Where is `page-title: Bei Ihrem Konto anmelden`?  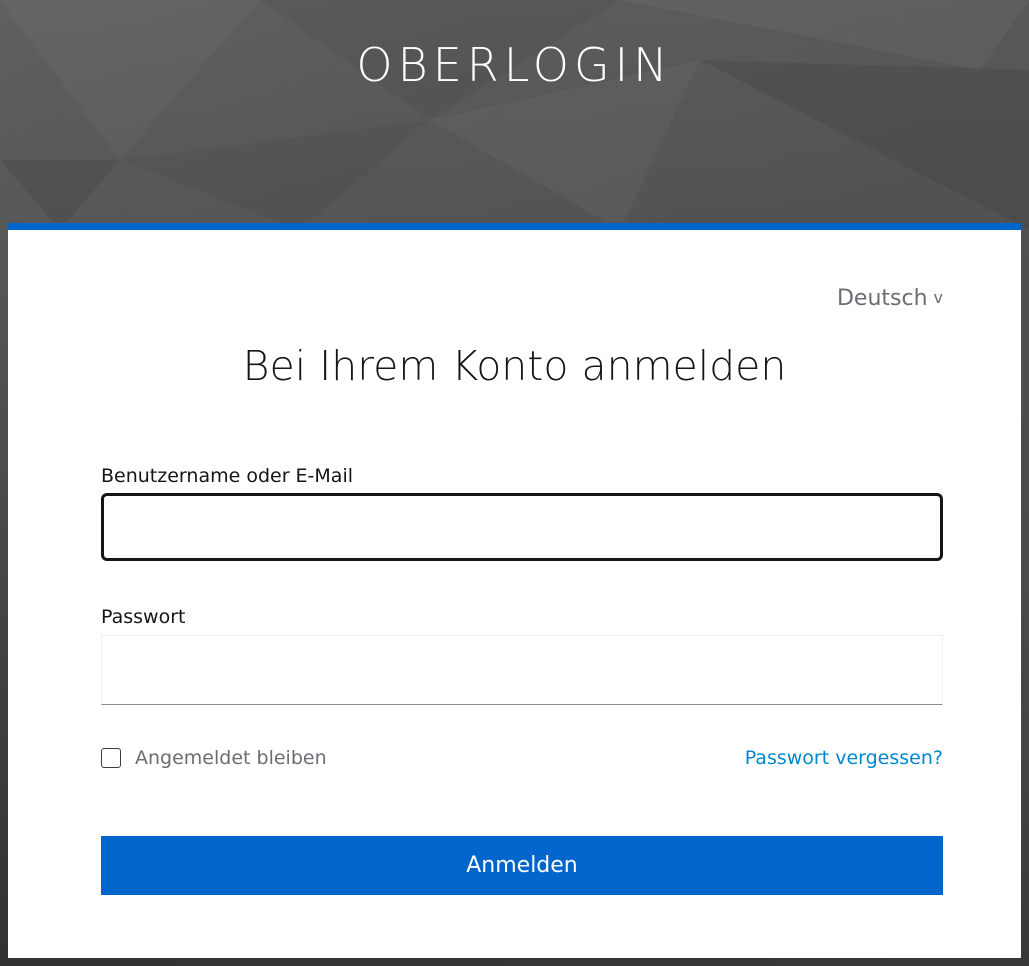 page-title: Bei Ihrem Konto anmelden is located at coordinates (514, 366).